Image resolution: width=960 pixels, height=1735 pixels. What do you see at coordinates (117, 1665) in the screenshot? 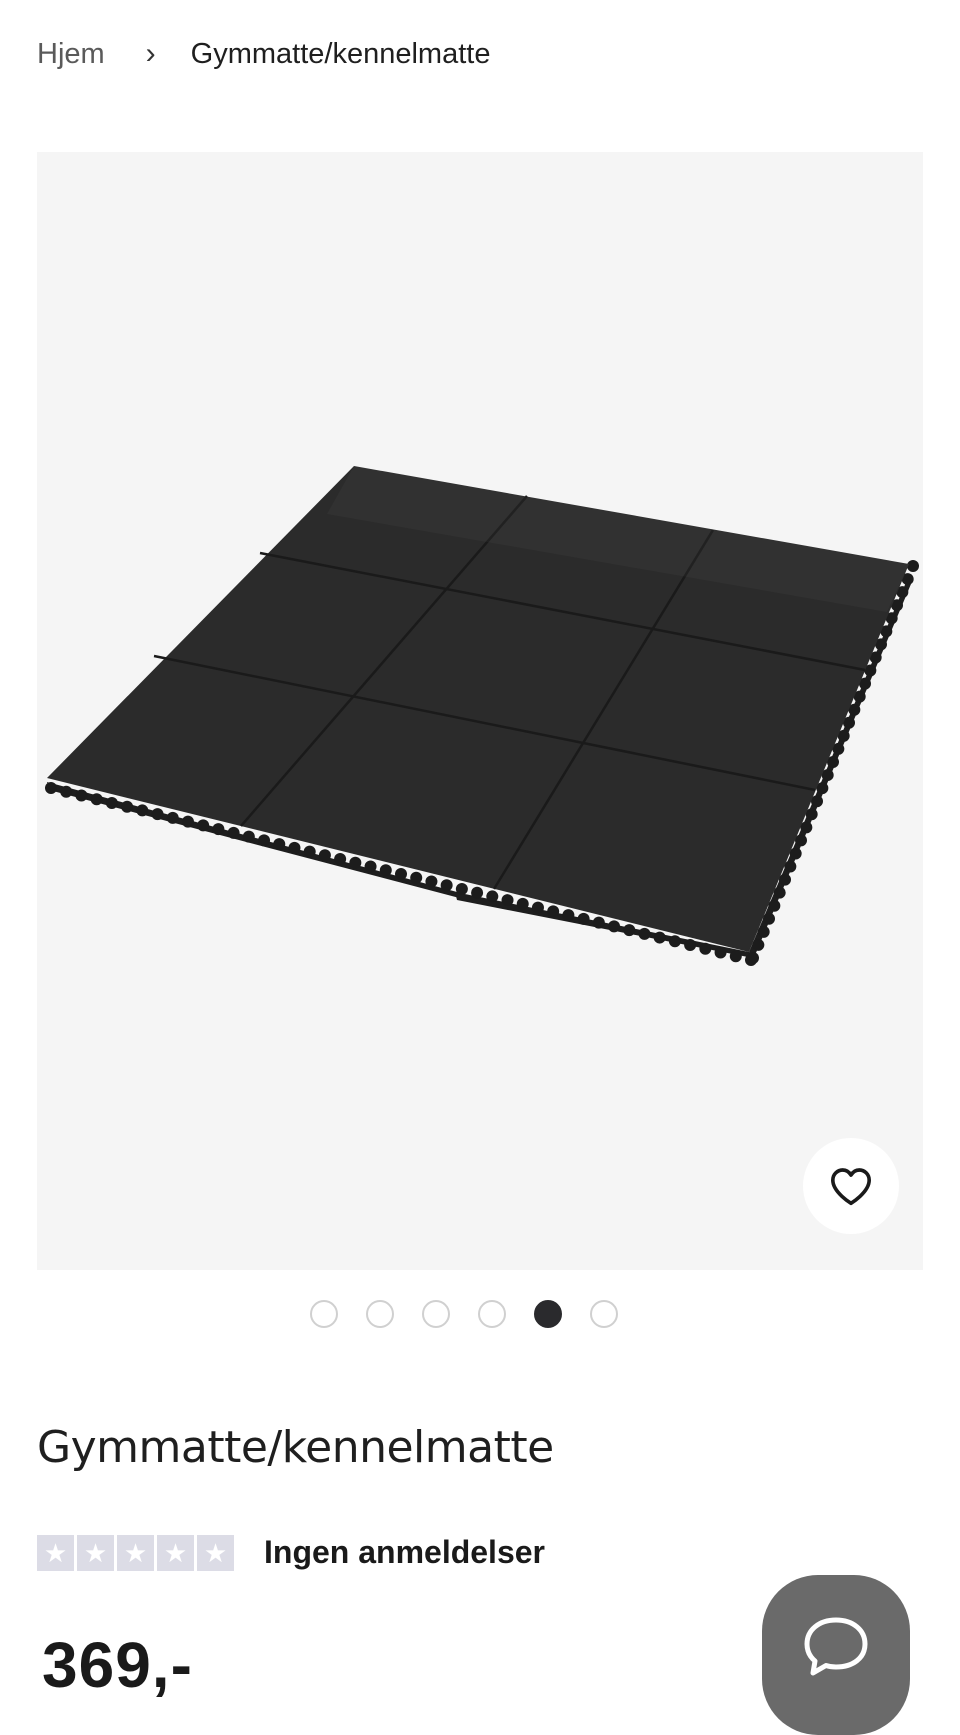
I see `product-price: 369,-` at bounding box center [117, 1665].